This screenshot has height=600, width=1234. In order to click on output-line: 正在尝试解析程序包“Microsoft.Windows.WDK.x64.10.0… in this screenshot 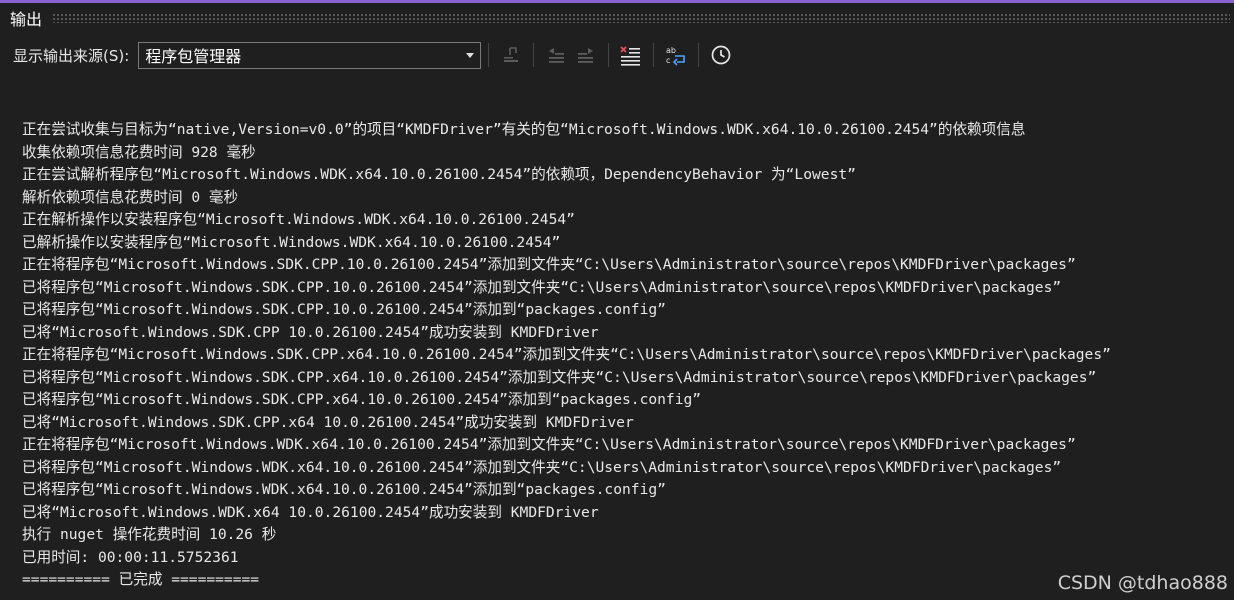, I will do `click(439, 174)`.